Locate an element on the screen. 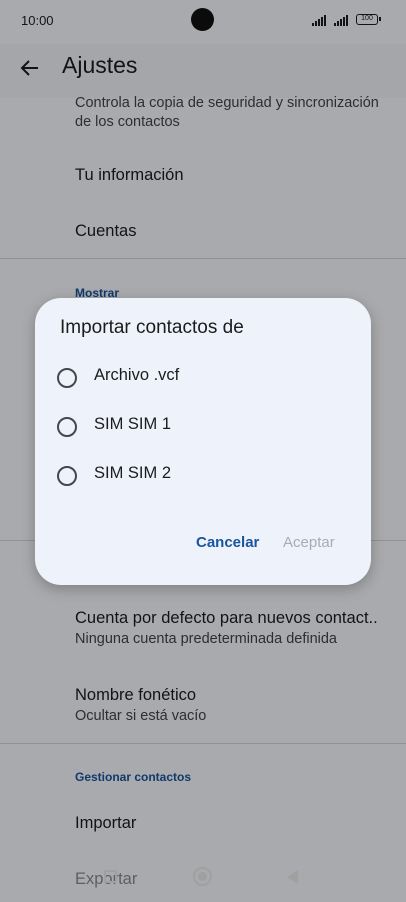  option-label: SIM SIM 1 is located at coordinates (133, 424).